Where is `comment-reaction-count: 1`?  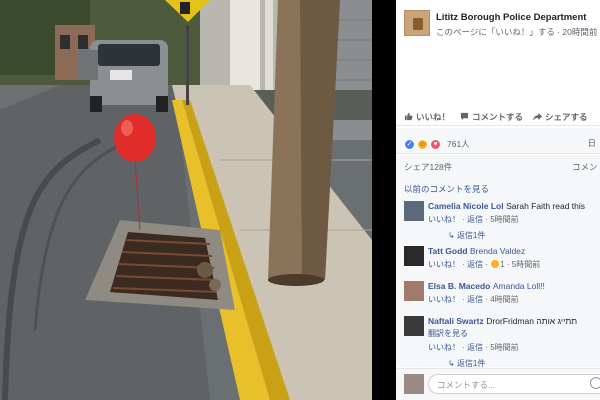
comment-reaction-count: 1 is located at coordinates (502, 264).